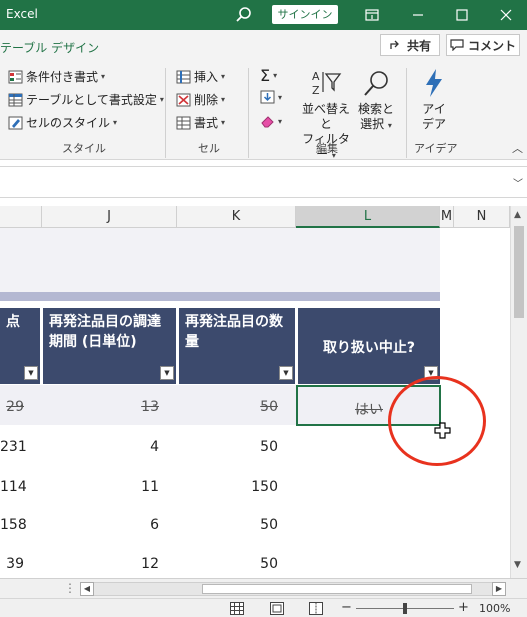 This screenshot has height=617, width=527. I want to click on share-button: 共有, so click(410, 45).